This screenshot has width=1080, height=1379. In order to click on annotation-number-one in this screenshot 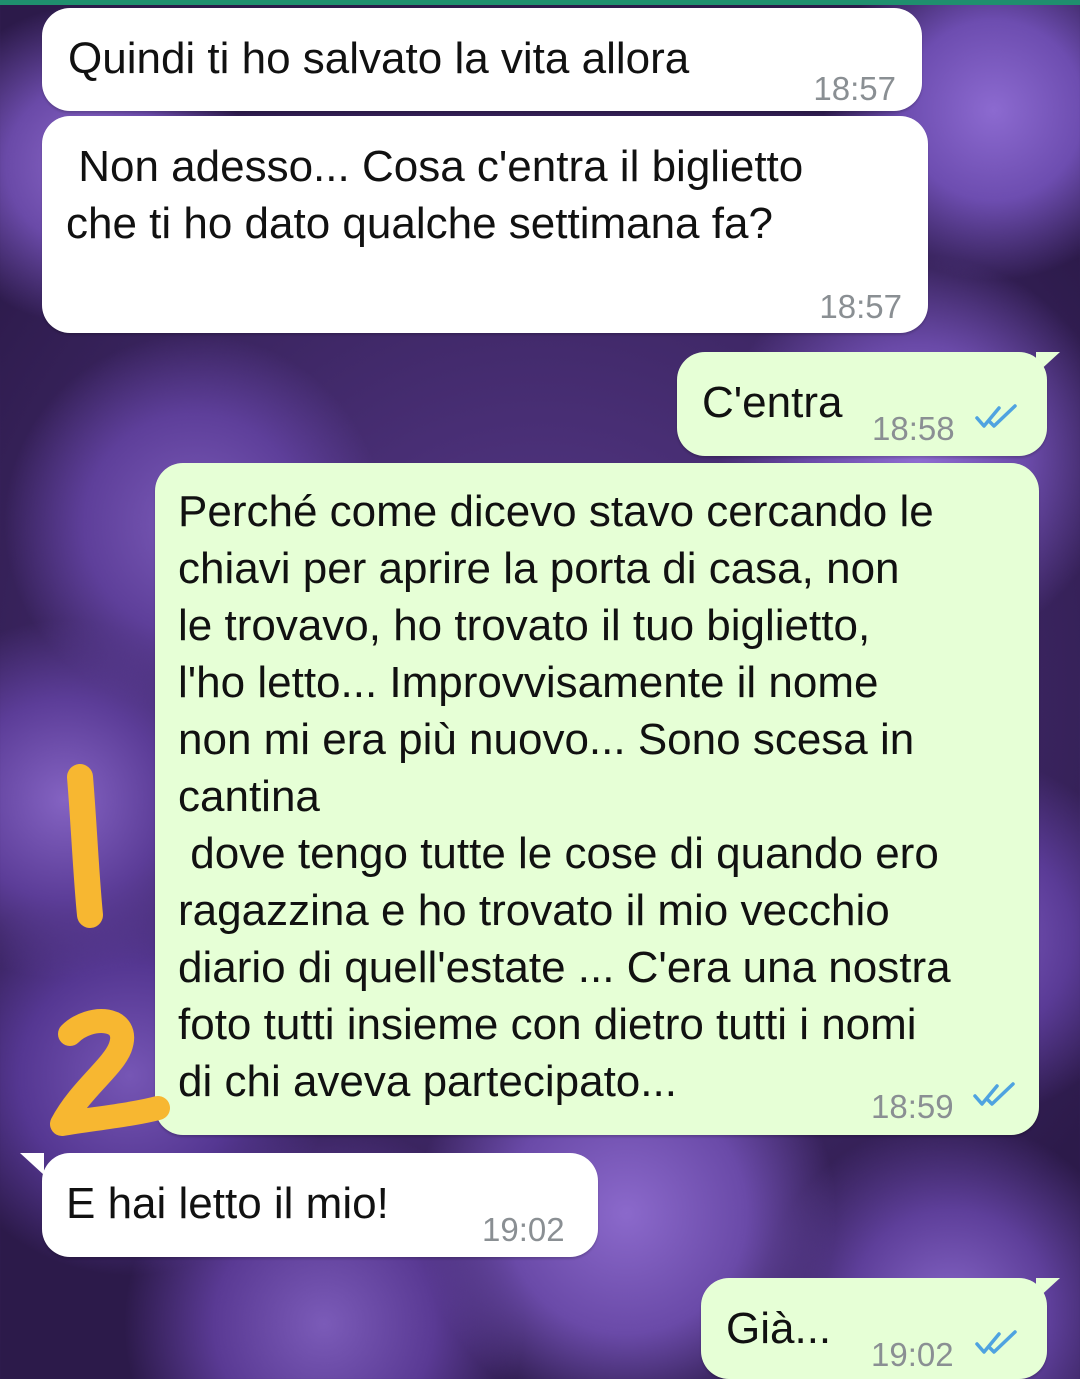, I will do `click(85, 846)`.